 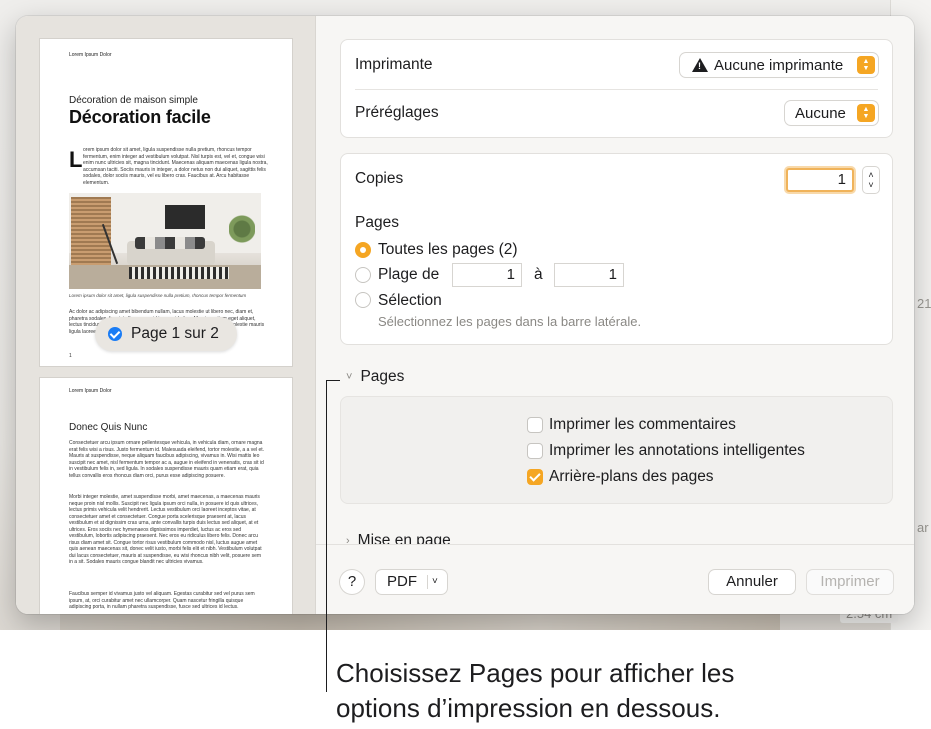 What do you see at coordinates (363, 275) in the screenshot?
I see `range-radio` at bounding box center [363, 275].